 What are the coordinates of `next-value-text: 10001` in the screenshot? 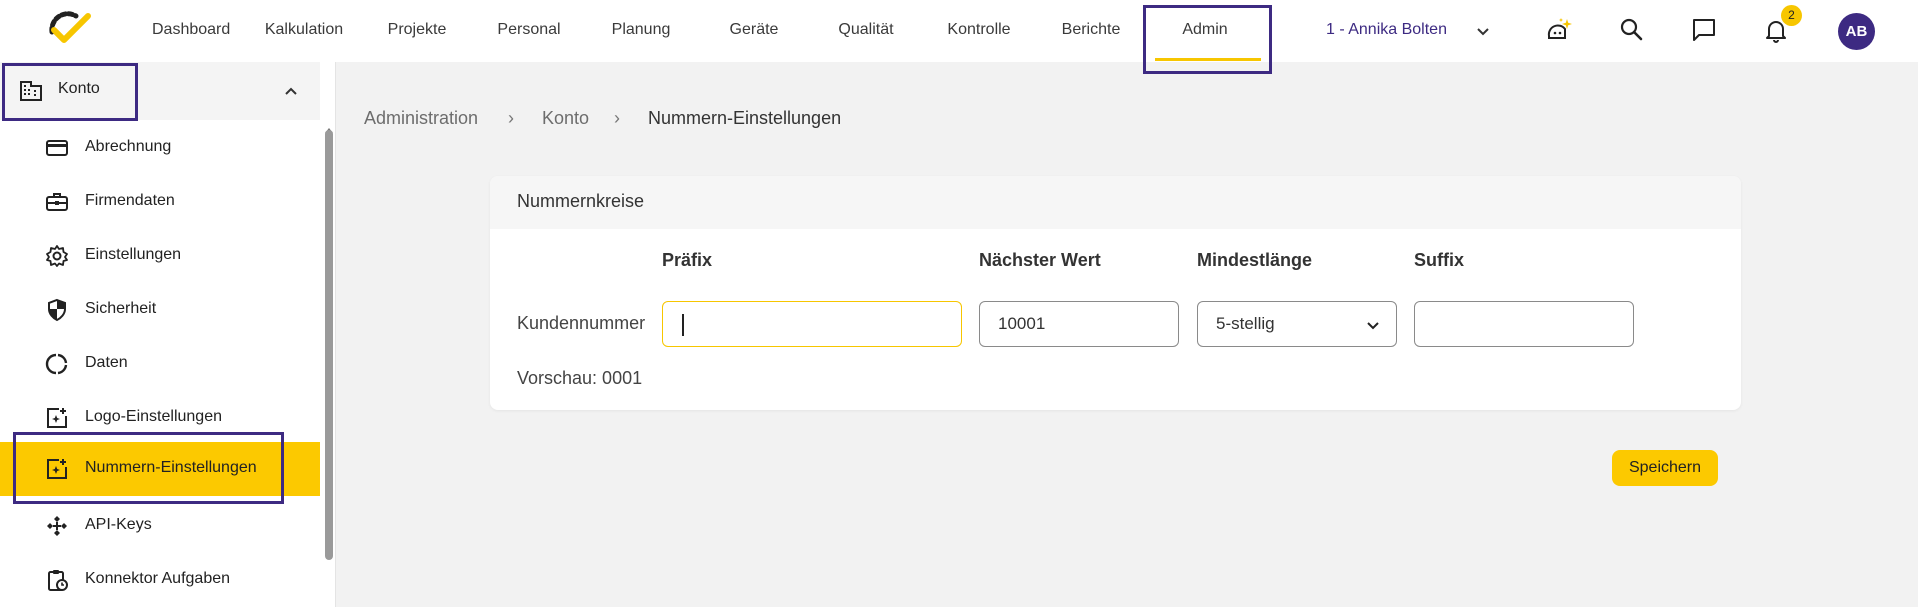 It's located at (1022, 323).